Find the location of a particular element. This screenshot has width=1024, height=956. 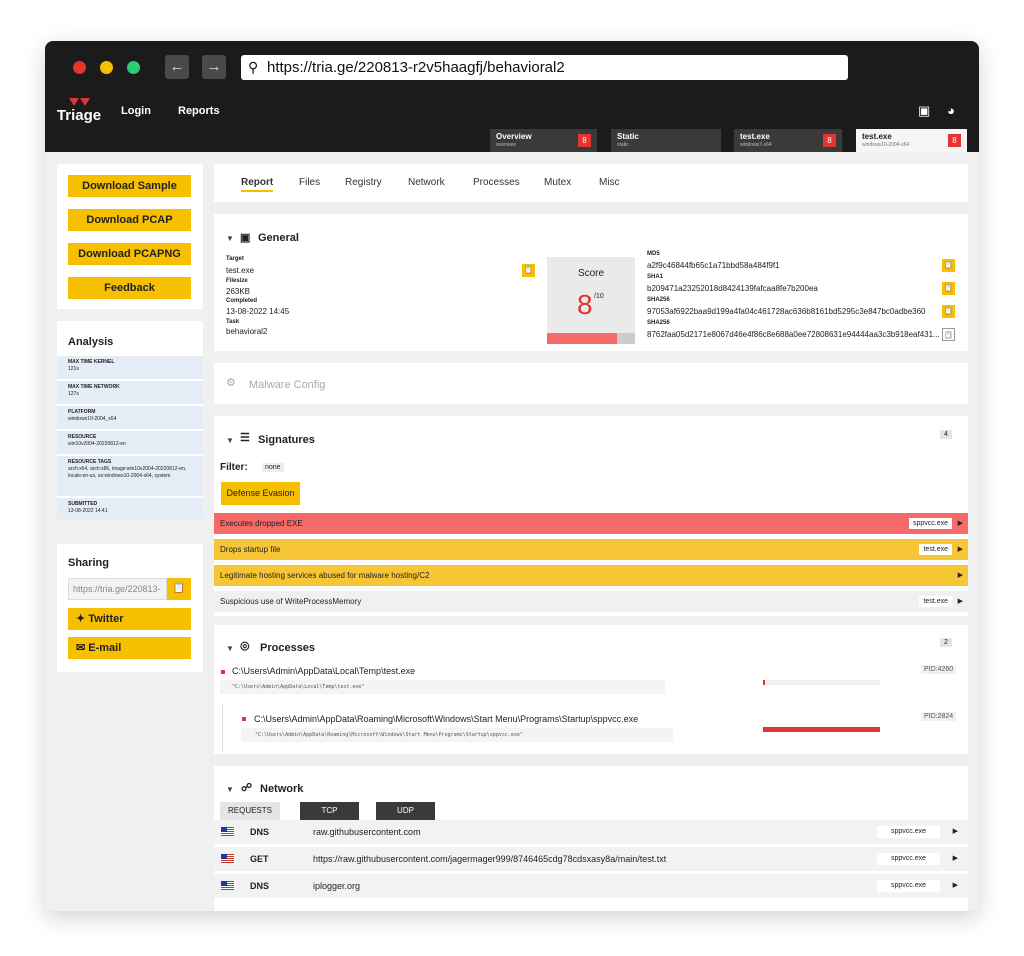

general-title: General is located at coordinates (278, 238).